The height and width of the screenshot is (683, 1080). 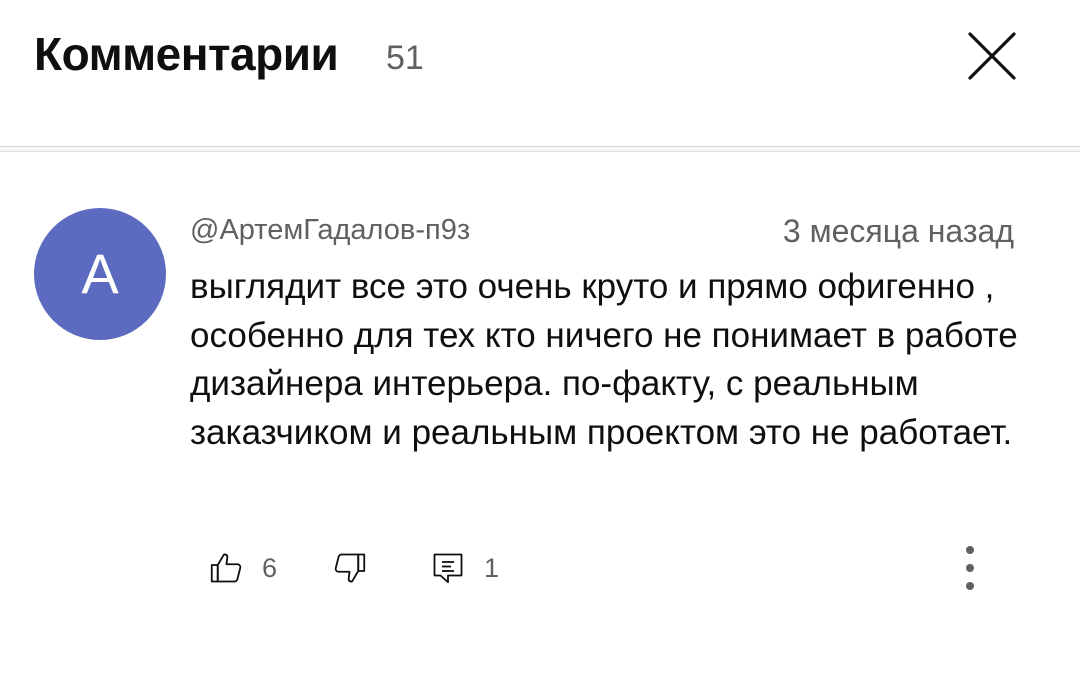 I want to click on reply-icon, so click(x=448, y=568).